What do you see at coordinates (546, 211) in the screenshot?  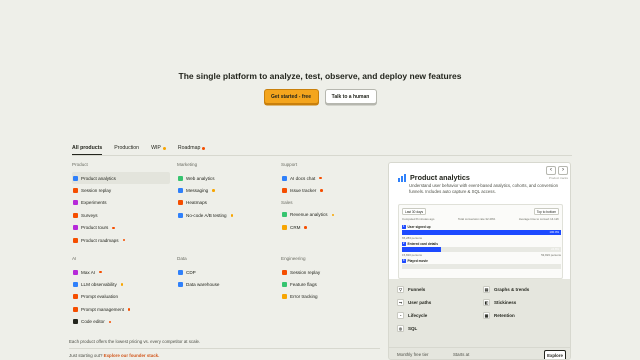 I see `sort-select: Top to bottom` at bounding box center [546, 211].